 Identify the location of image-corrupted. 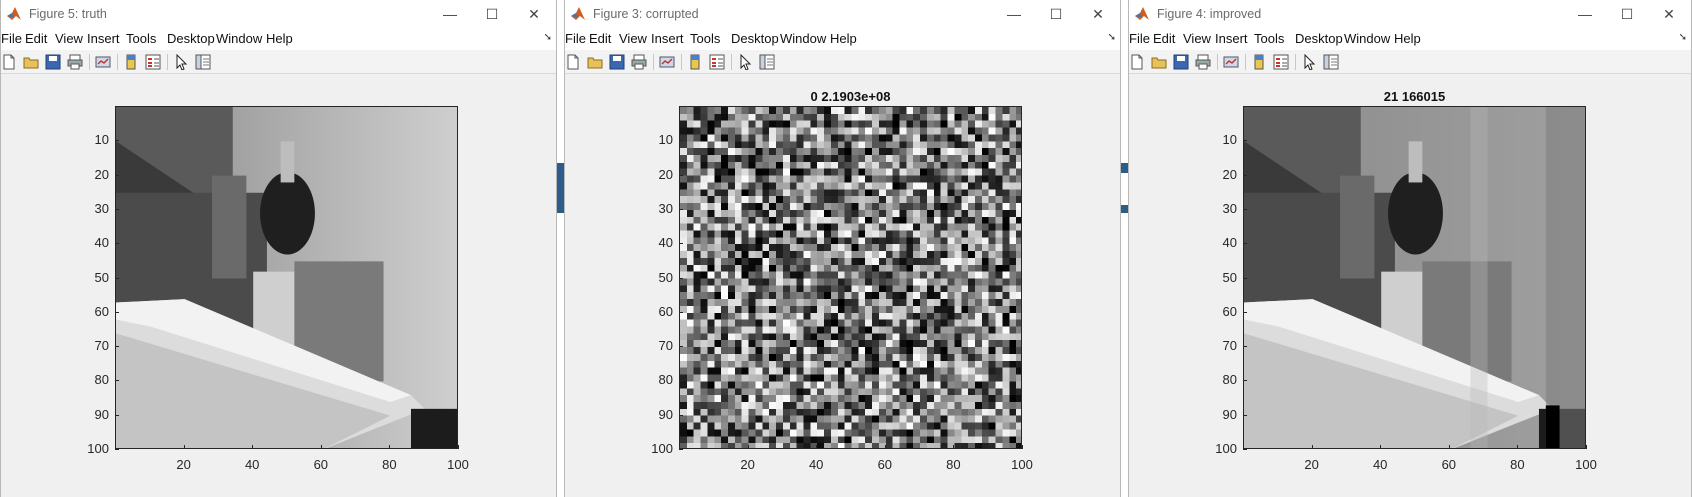
(850, 277).